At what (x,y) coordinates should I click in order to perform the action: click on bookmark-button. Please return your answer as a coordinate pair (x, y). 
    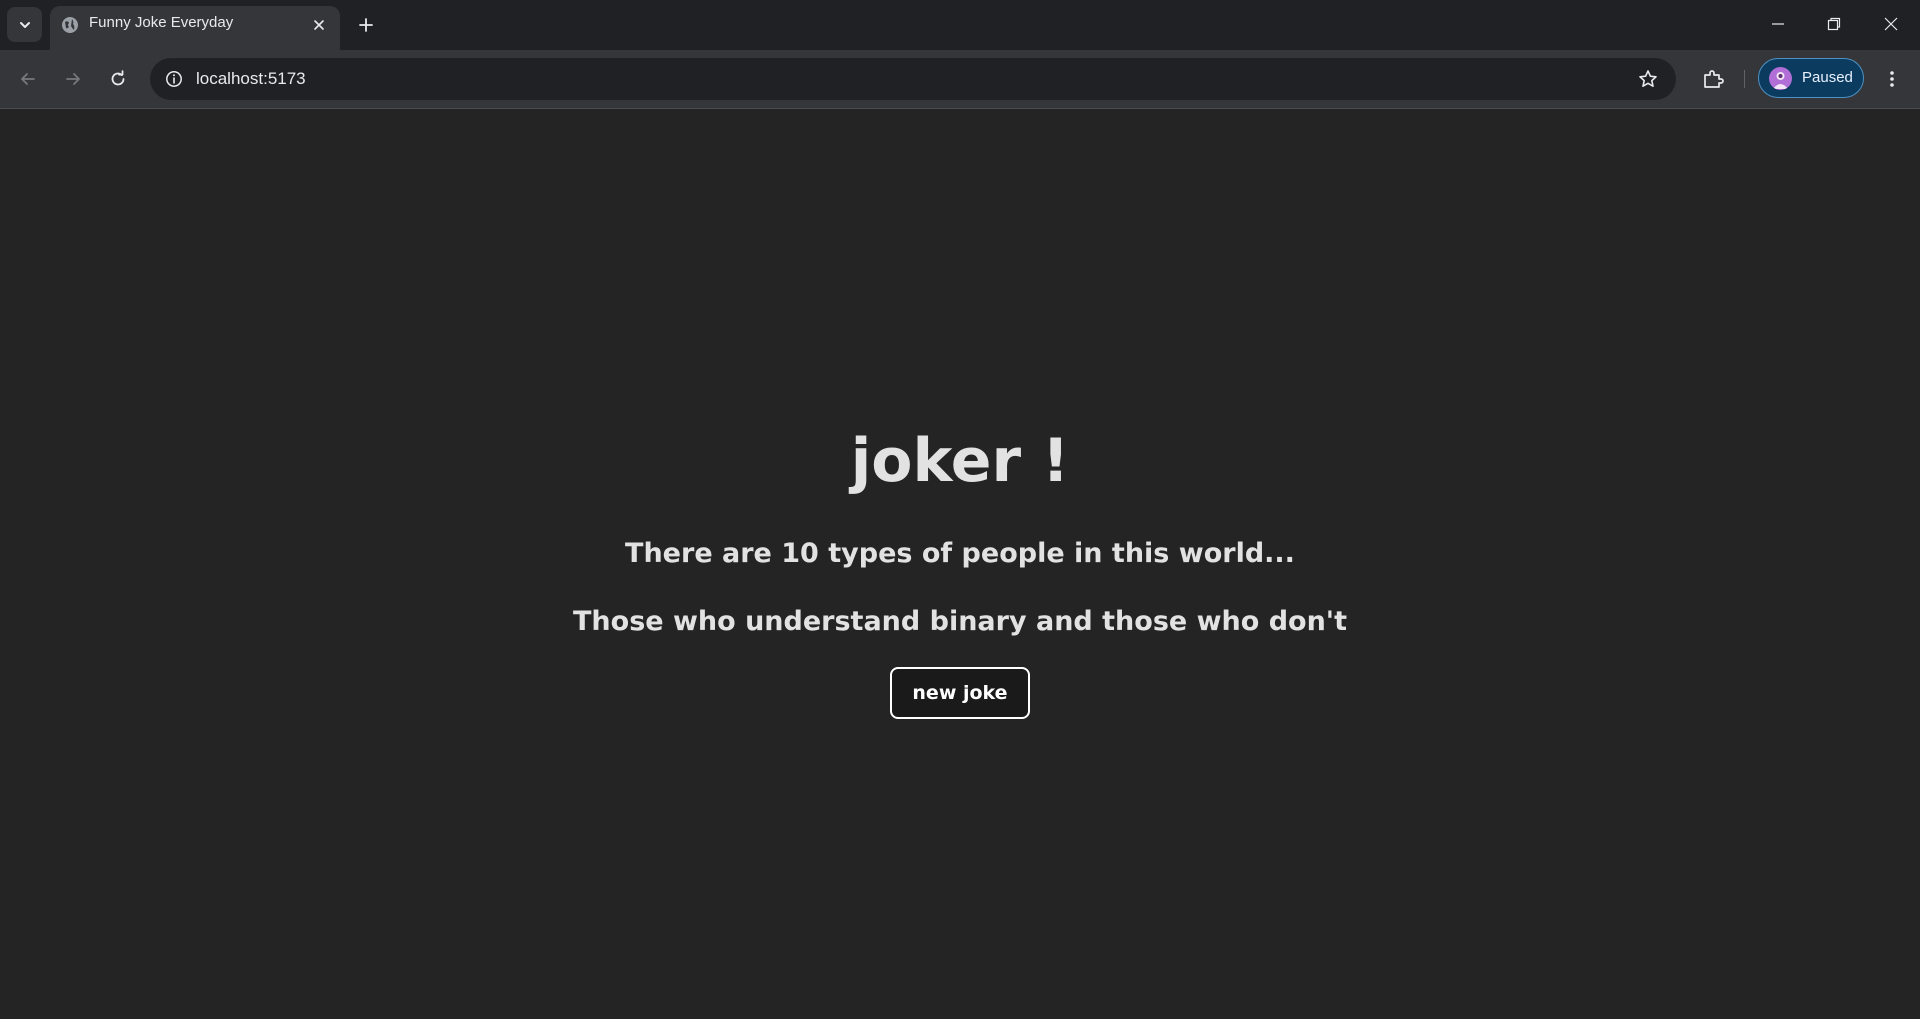
    Looking at the image, I should click on (1648, 79).